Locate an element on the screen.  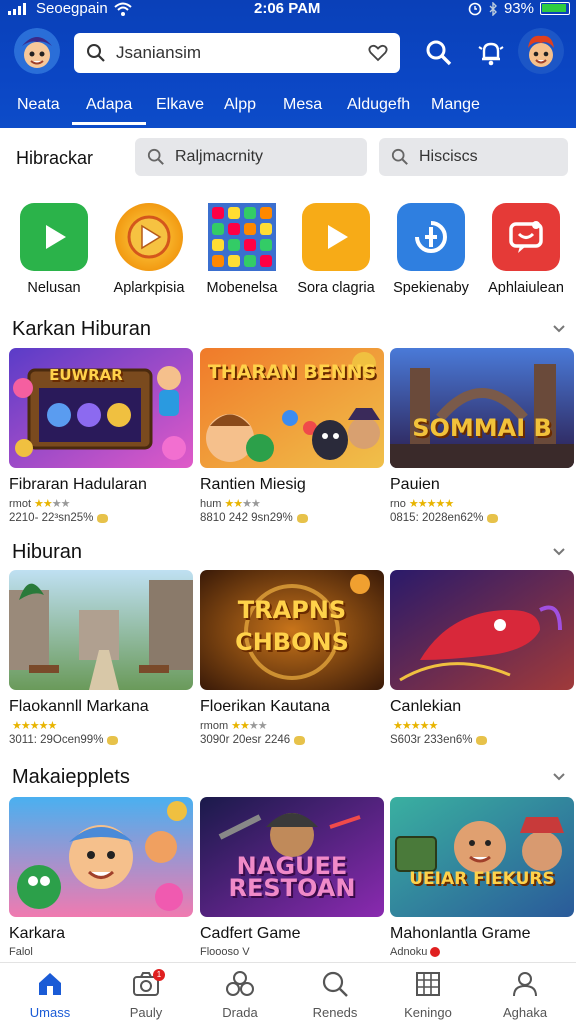
card-subtitle: ★★★★★ is located at coordinates (482, 725).